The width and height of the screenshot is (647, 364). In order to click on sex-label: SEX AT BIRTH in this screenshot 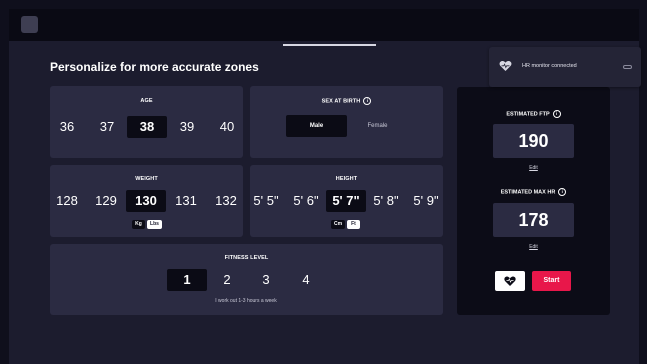, I will do `click(341, 101)`.